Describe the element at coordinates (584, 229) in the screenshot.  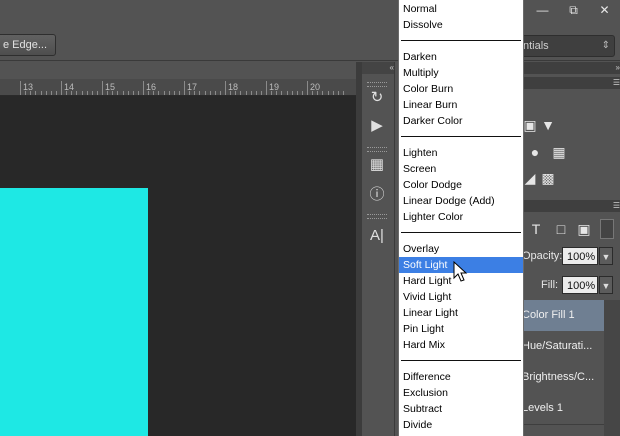
I see `smartobject-filter-icon: ▣` at that location.